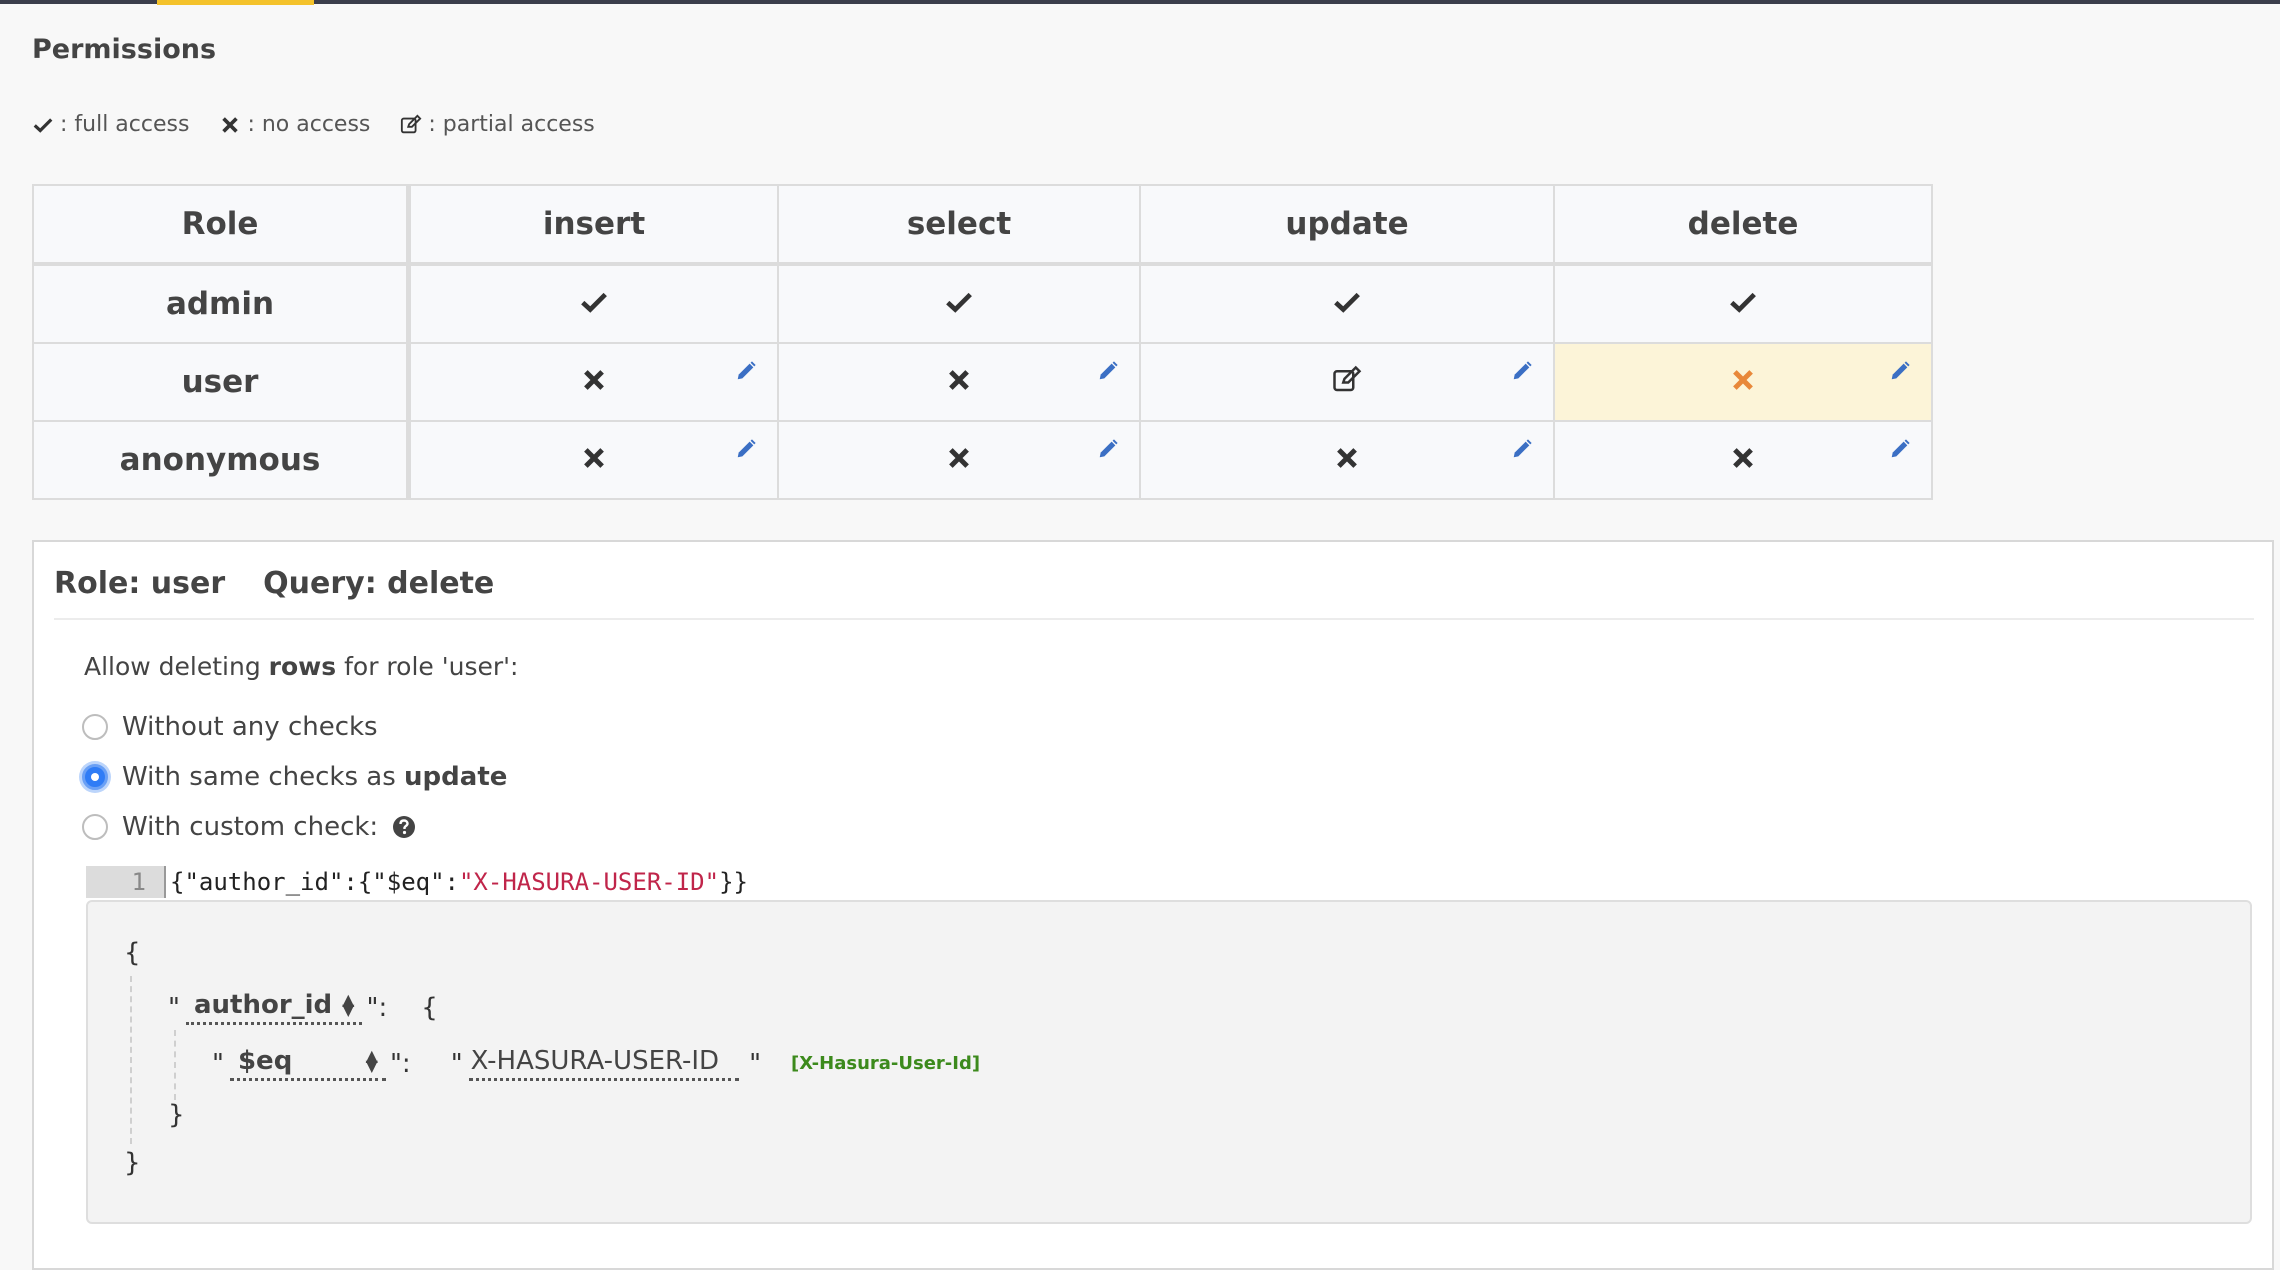 The width and height of the screenshot is (2280, 1270). What do you see at coordinates (263, 777) in the screenshot?
I see `same-prefix: With same checks as` at bounding box center [263, 777].